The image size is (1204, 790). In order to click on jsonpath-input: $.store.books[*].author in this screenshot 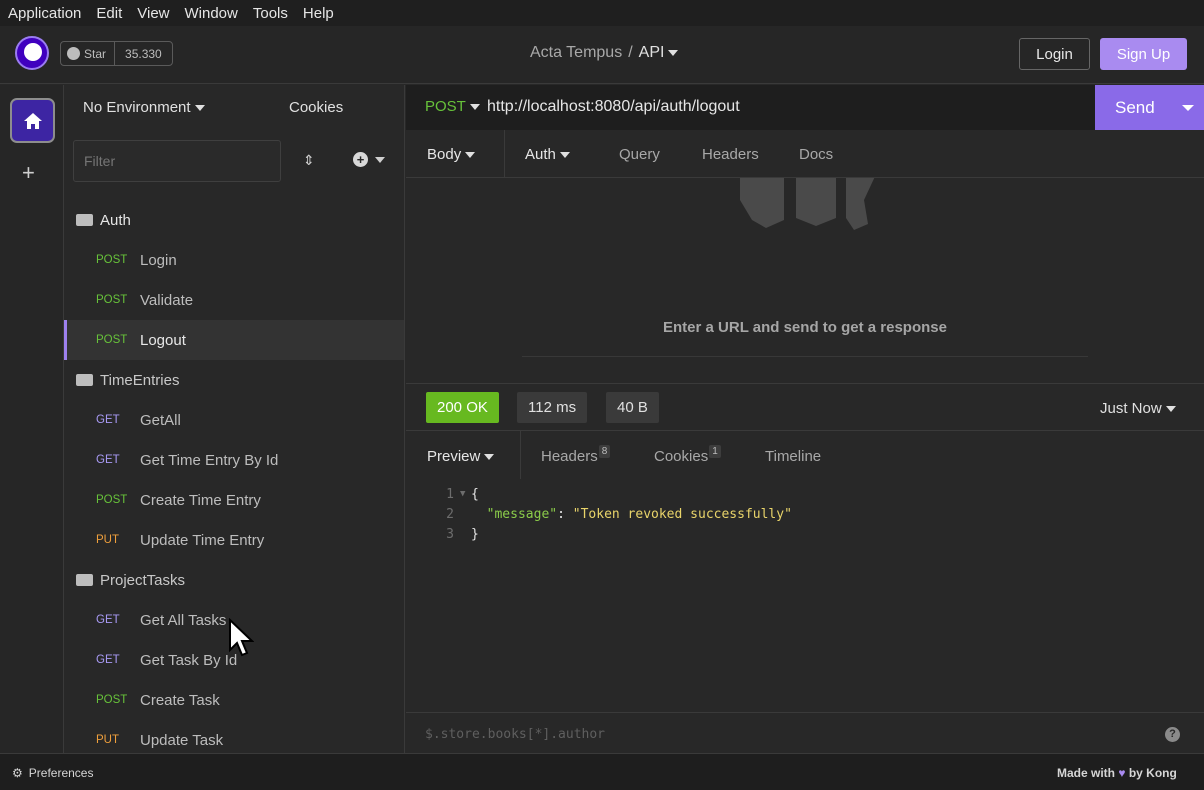, I will do `click(515, 734)`.